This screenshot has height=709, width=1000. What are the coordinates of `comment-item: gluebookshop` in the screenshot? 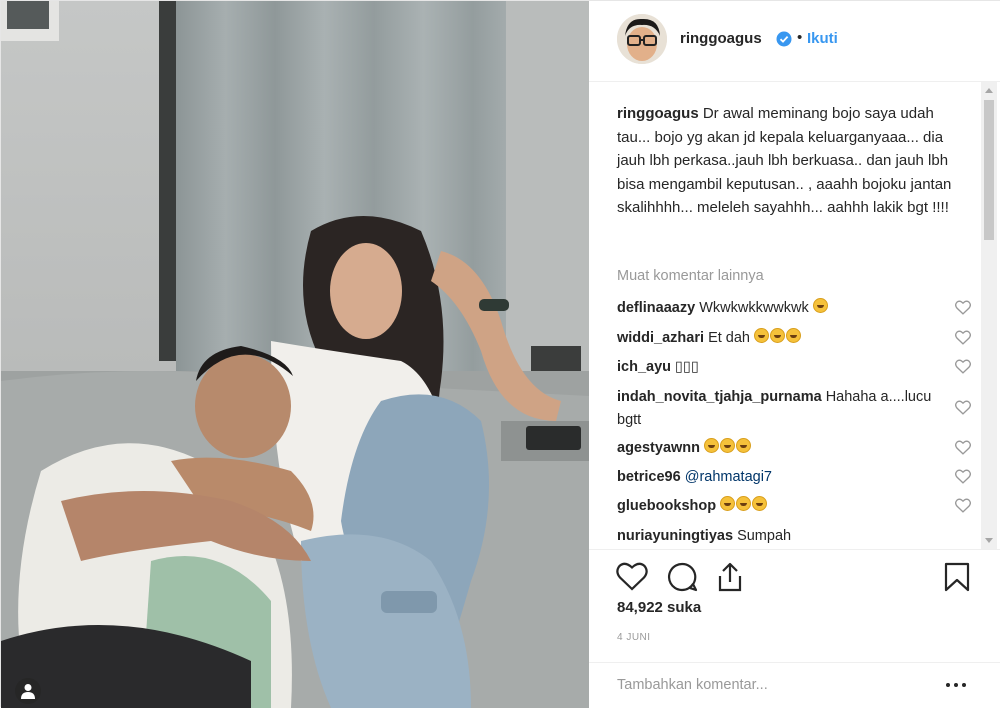 It's located at (802, 506).